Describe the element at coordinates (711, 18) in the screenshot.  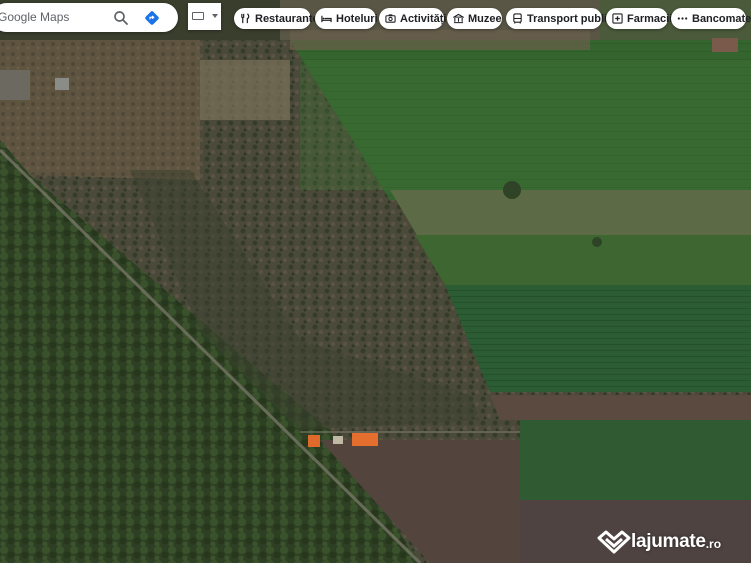
I see `chip-bancomate: Bancomate` at that location.